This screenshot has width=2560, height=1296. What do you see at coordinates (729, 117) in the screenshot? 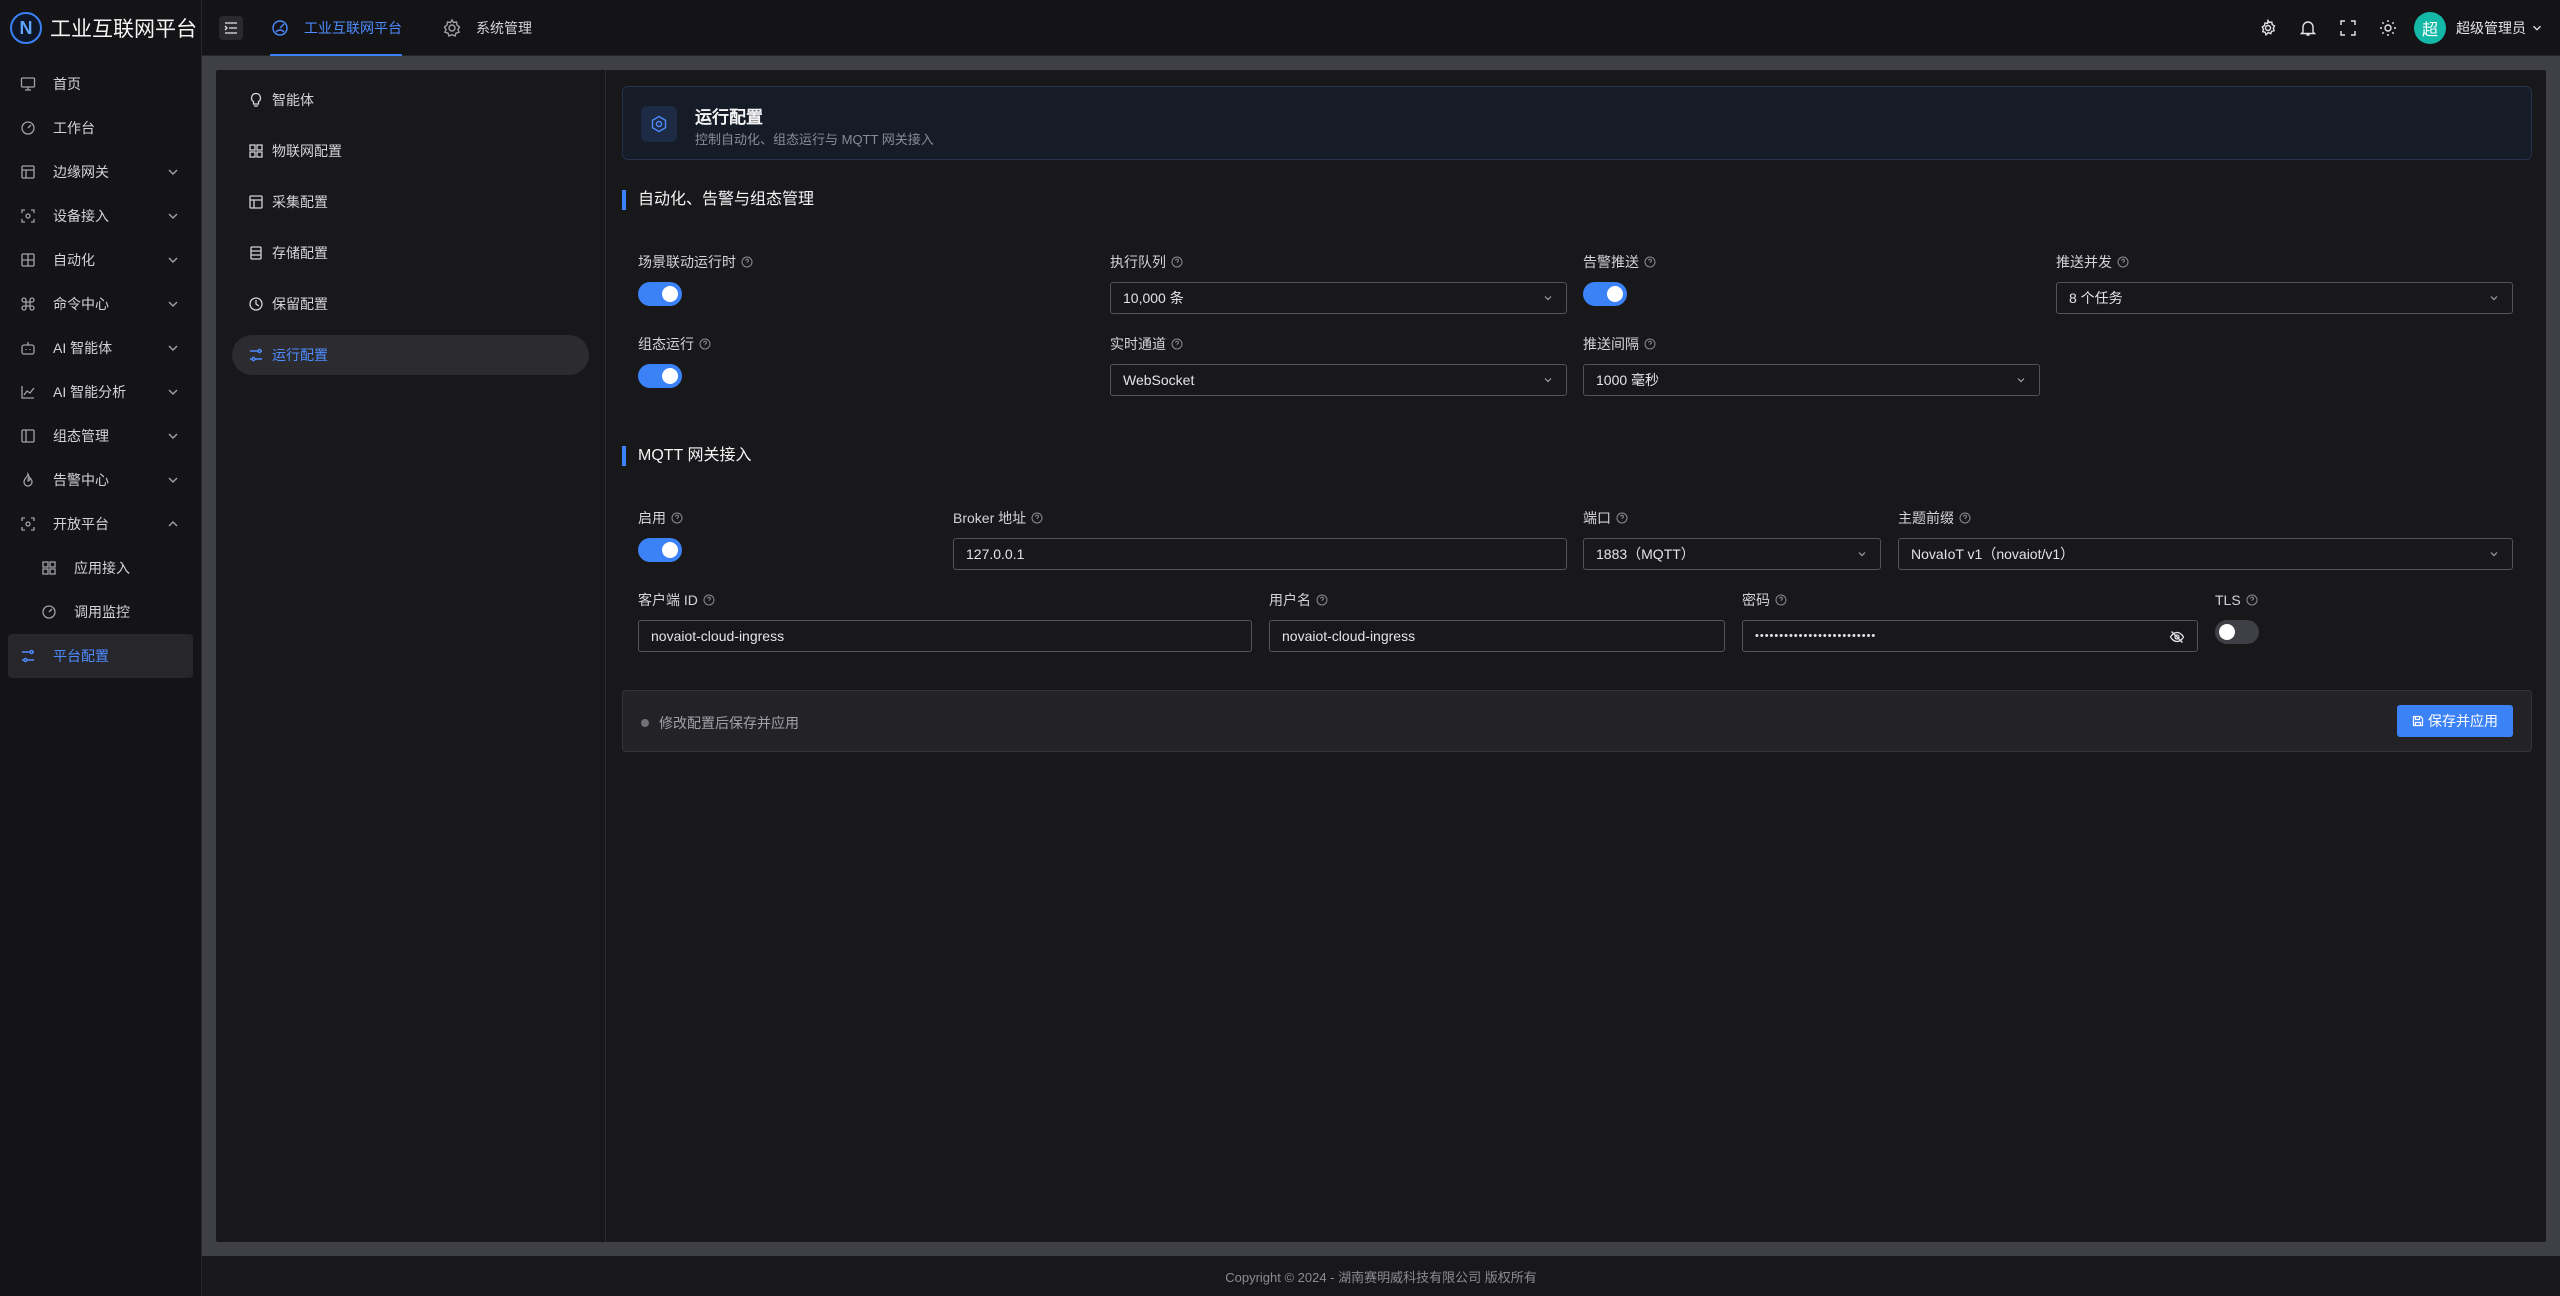
I see `page-title: 运行配置` at bounding box center [729, 117].